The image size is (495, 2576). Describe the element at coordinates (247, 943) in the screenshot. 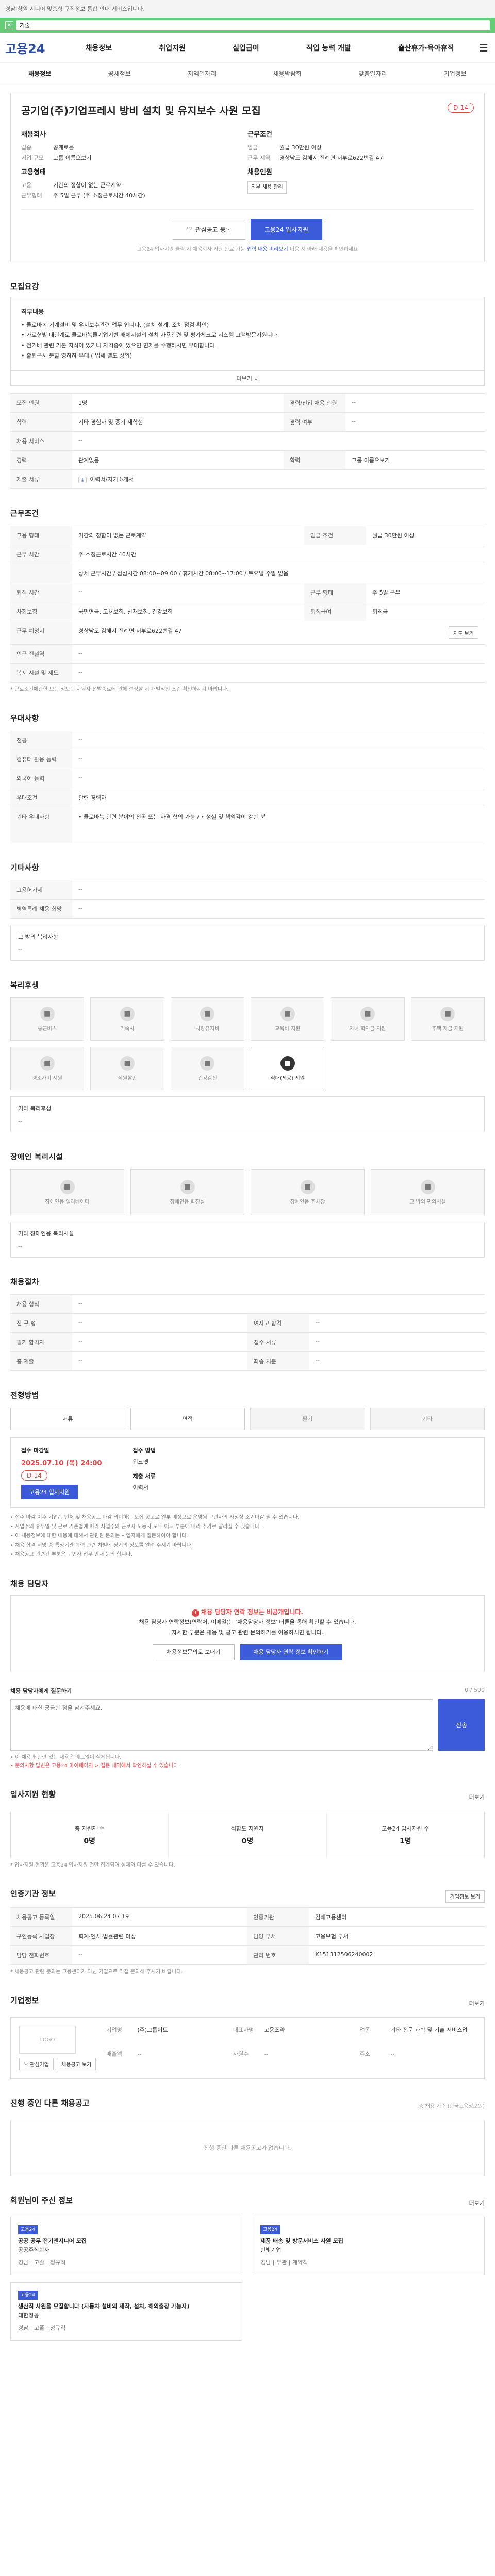

I see `other-extra-box: 그 밖의 복리사항 --` at that location.